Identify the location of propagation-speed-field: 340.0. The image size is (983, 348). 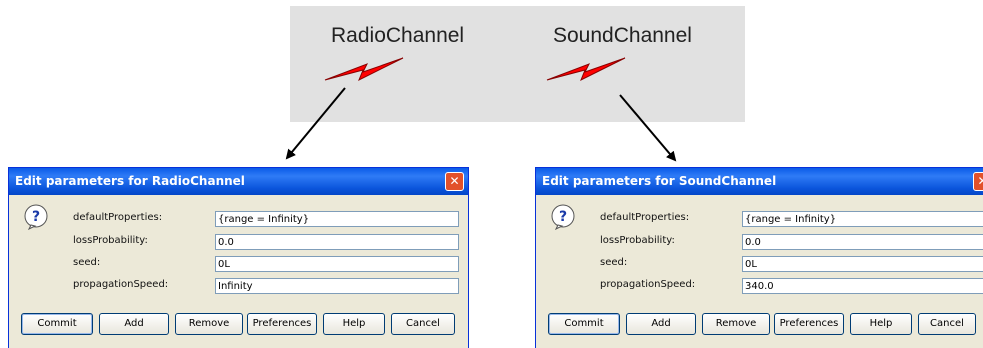
(862, 286).